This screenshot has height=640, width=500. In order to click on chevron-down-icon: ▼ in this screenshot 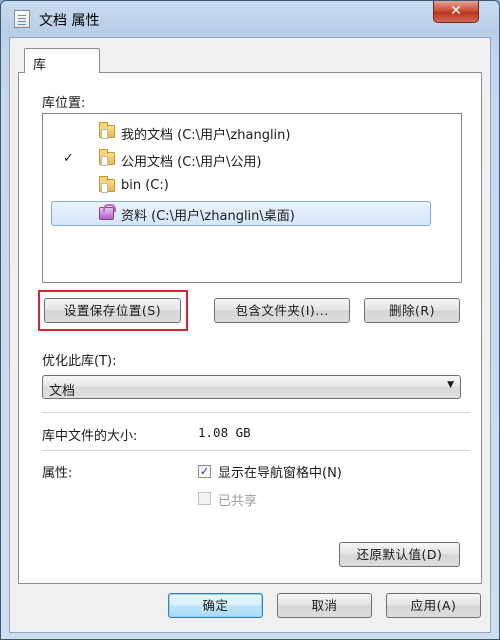, I will do `click(450, 385)`.